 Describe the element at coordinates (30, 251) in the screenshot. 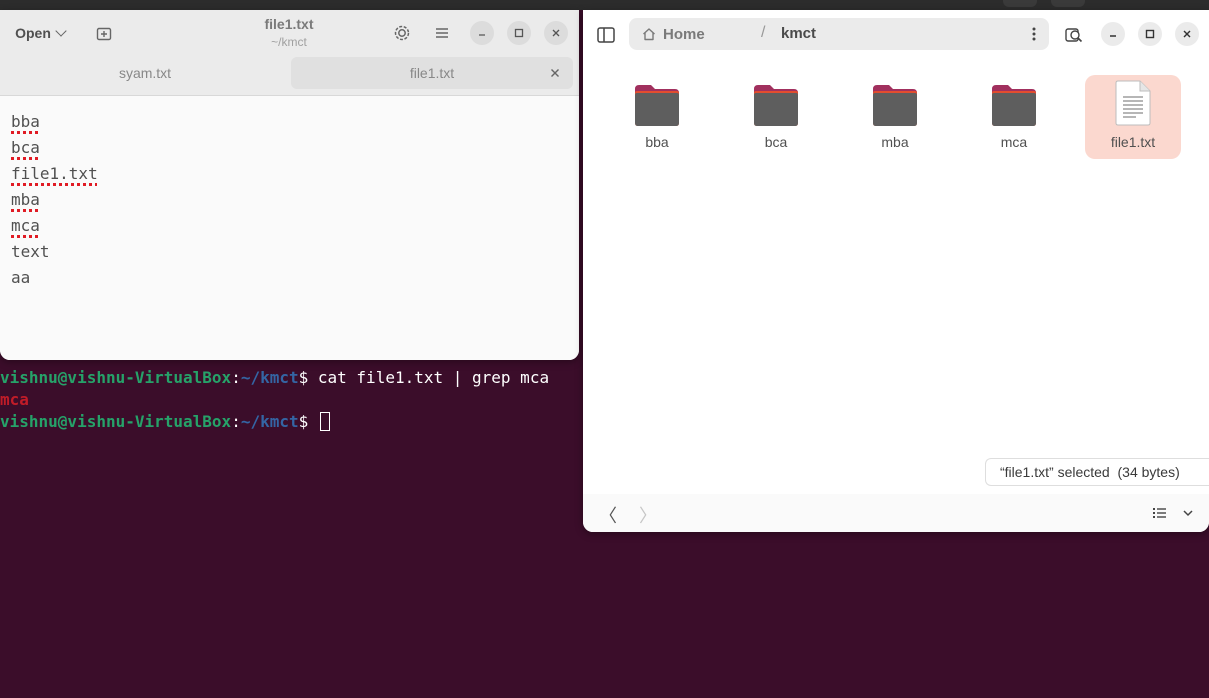

I see `editor-line: text` at that location.